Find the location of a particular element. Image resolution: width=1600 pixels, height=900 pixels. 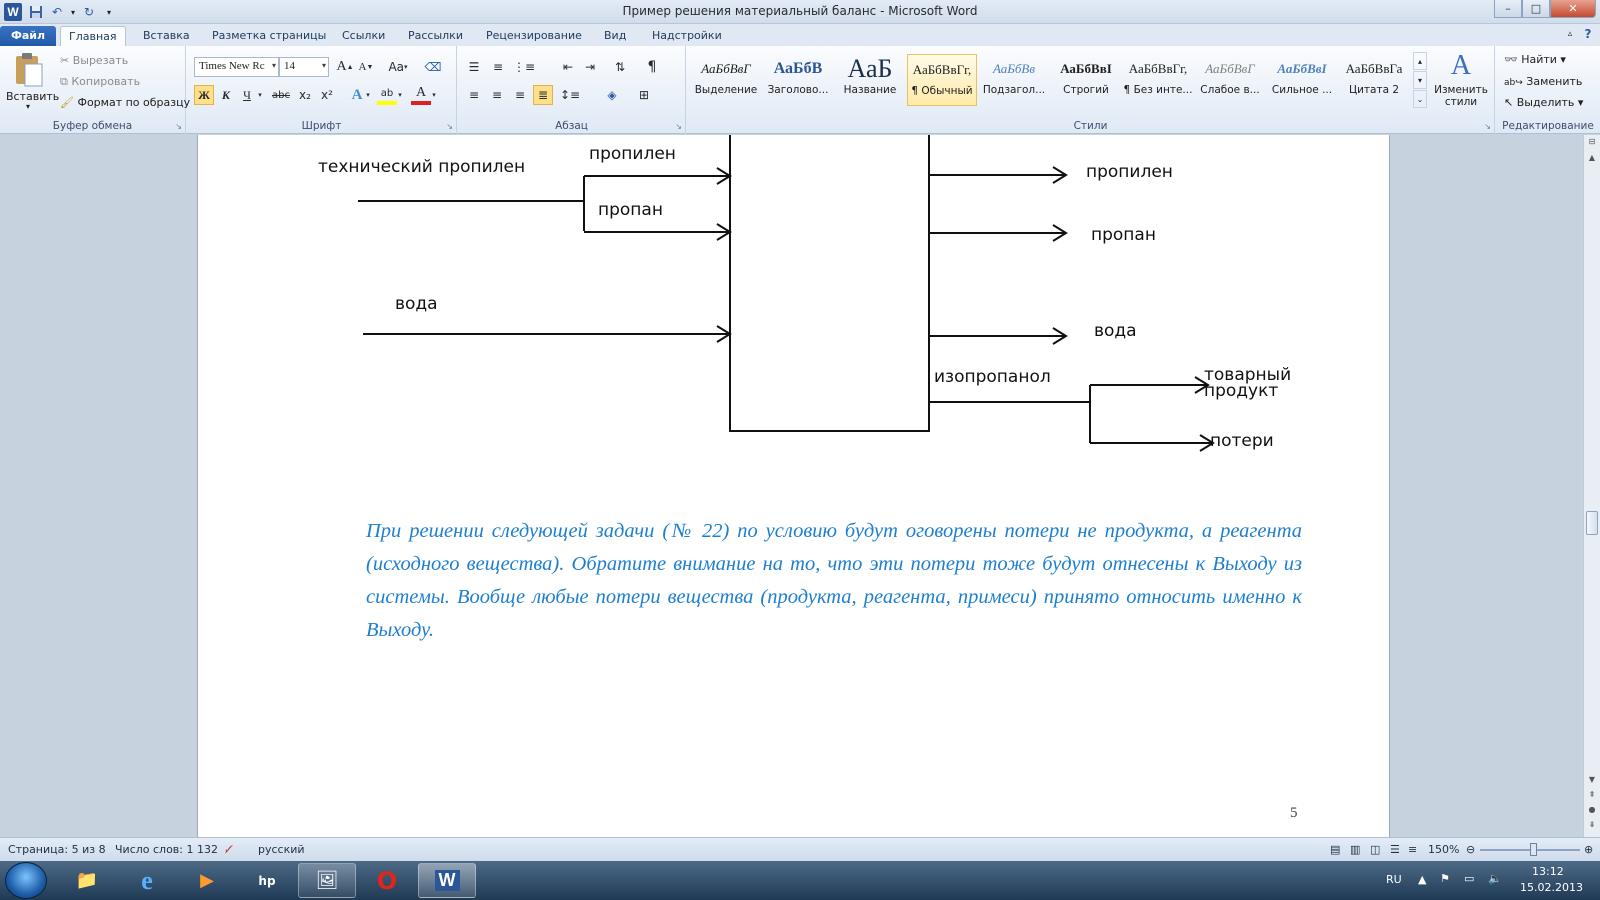

spellcheck-icon: ✓̸ is located at coordinates (228, 849).